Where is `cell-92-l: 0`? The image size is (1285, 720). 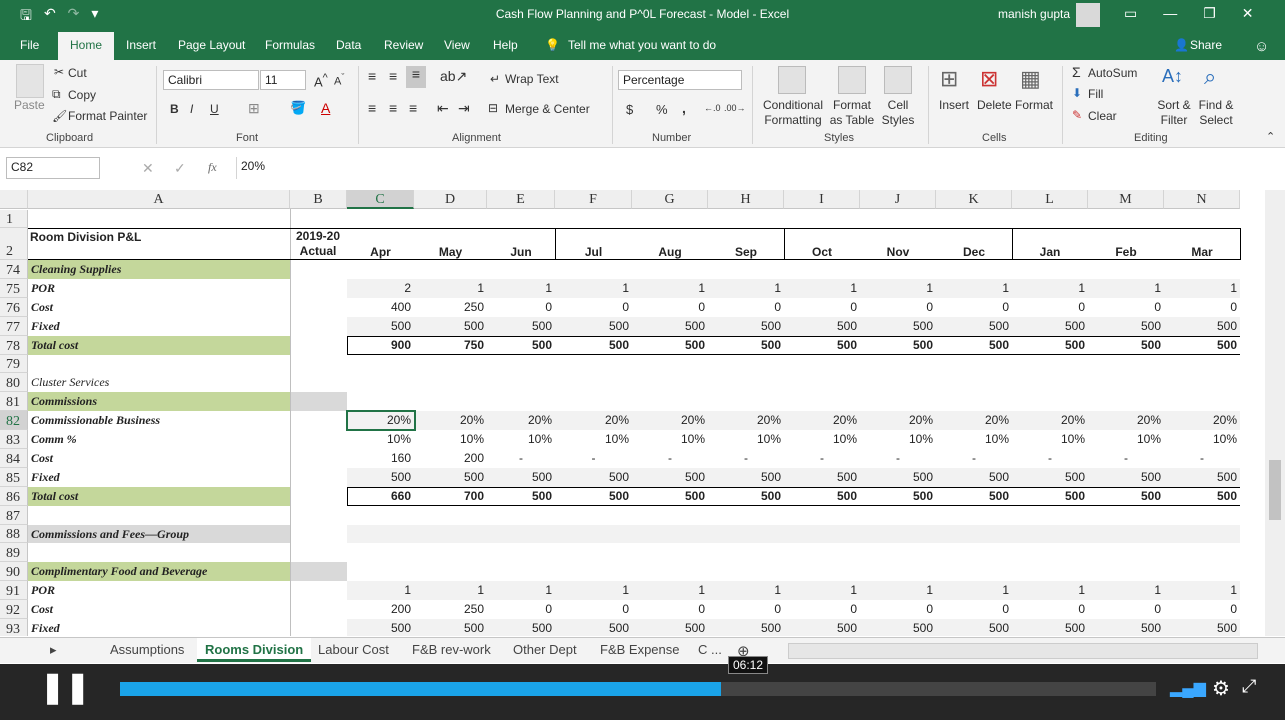
cell-92-l: 0 is located at coordinates (1050, 609).